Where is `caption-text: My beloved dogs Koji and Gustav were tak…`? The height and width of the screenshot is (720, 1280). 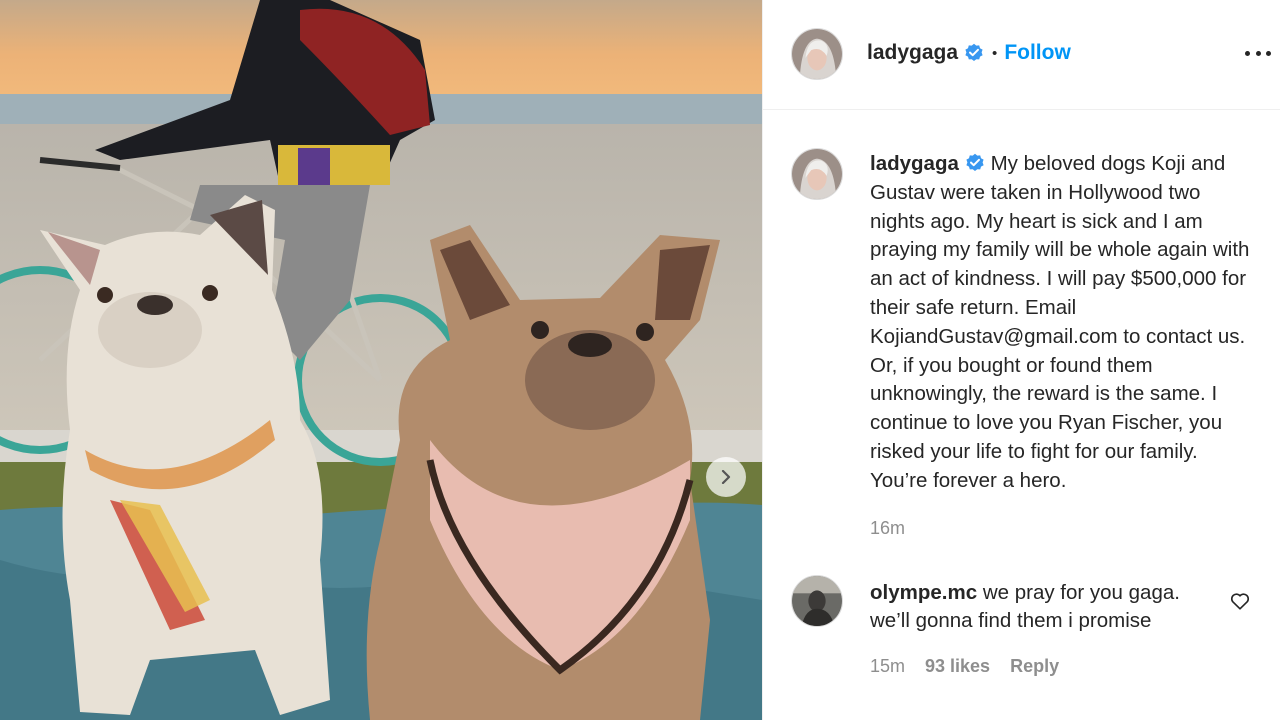
caption-text: My beloved dogs Koji and Gustav were tak… is located at coordinates (1060, 322).